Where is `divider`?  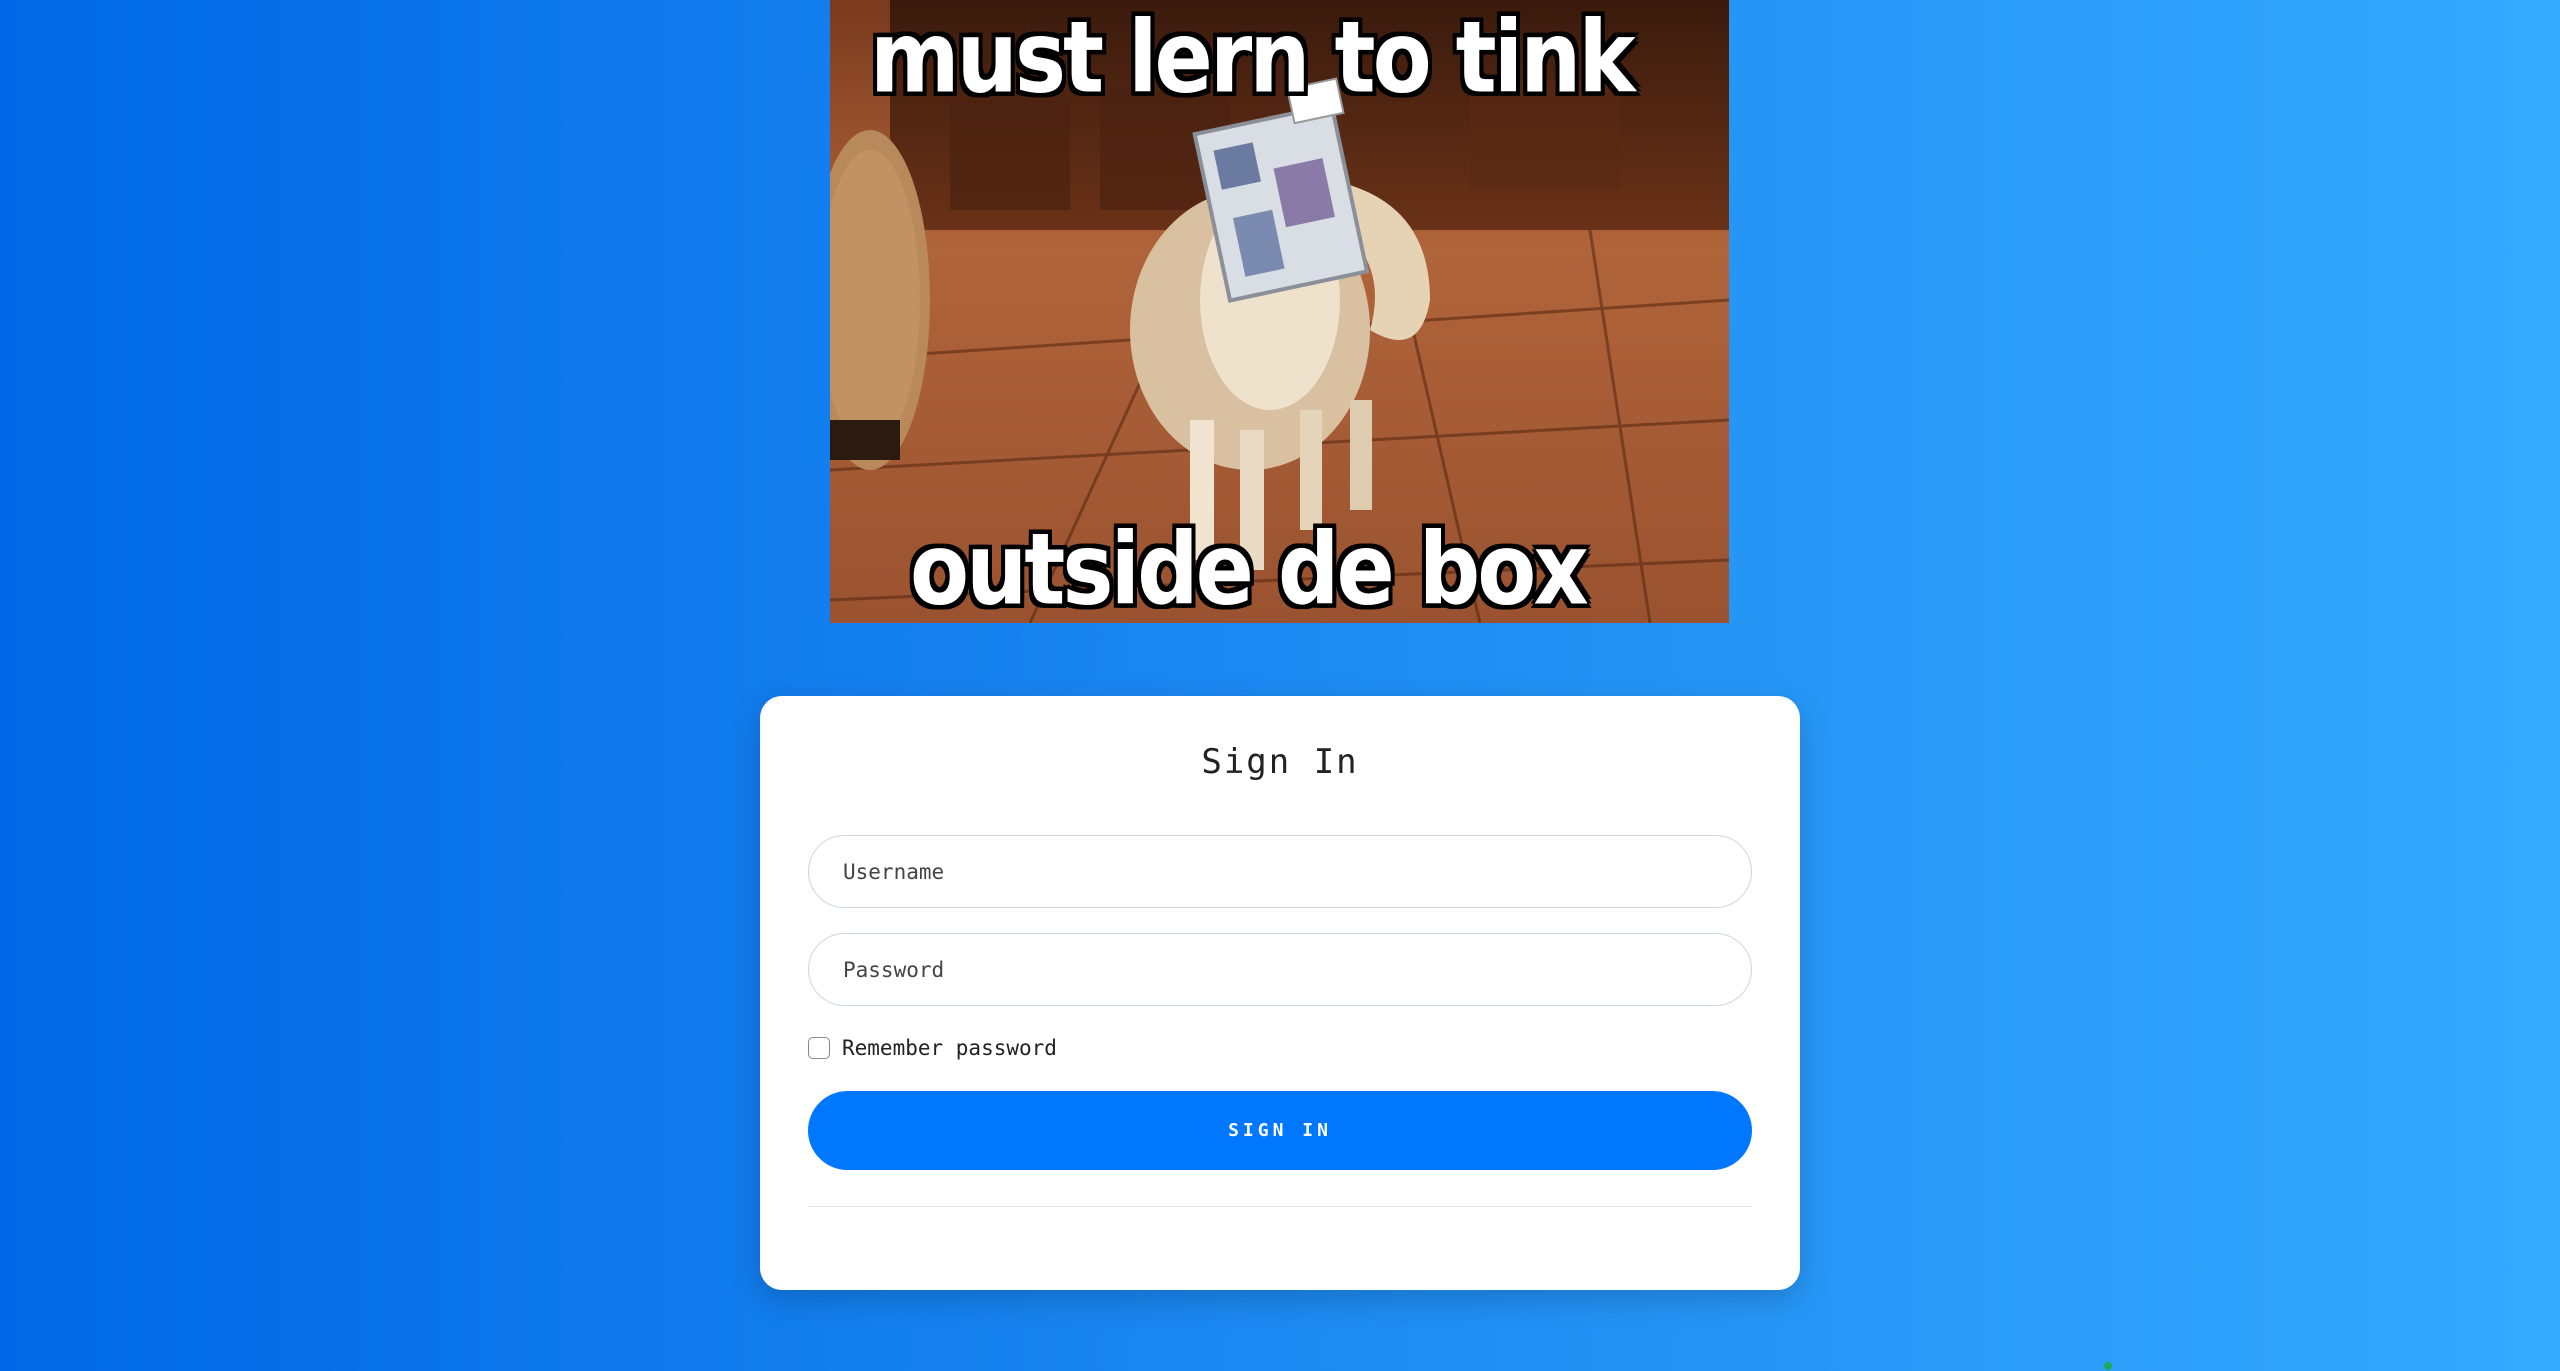
divider is located at coordinates (1280, 1206).